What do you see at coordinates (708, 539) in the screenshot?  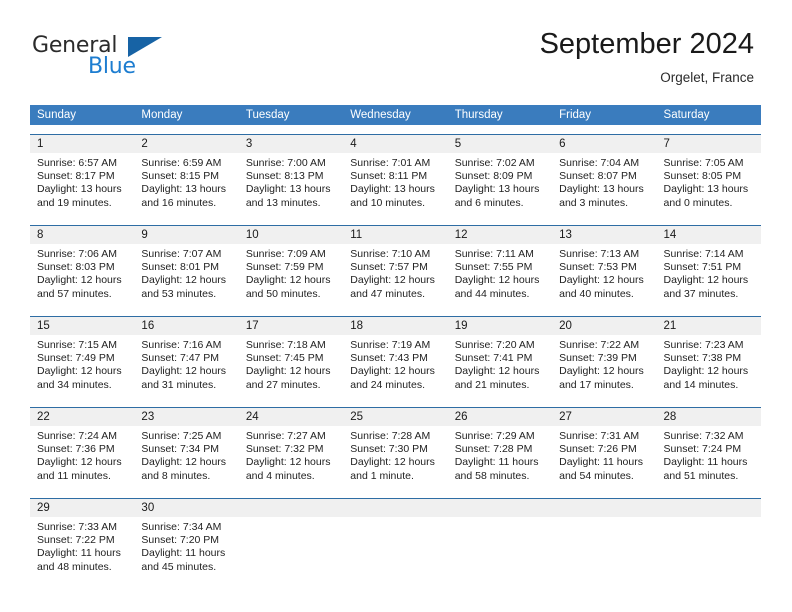 I see `day-cell-empty` at bounding box center [708, 539].